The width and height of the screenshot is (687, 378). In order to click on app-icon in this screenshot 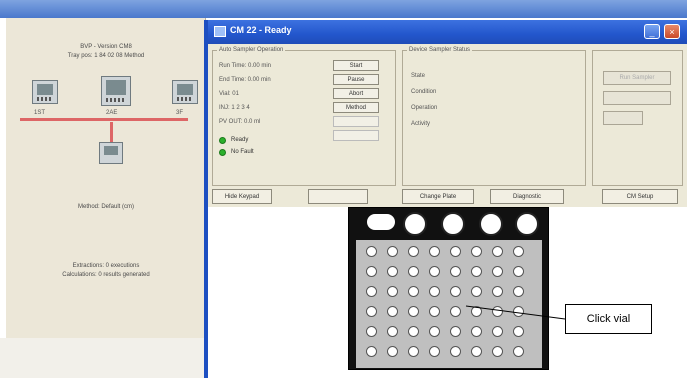, I will do `click(220, 31)`.